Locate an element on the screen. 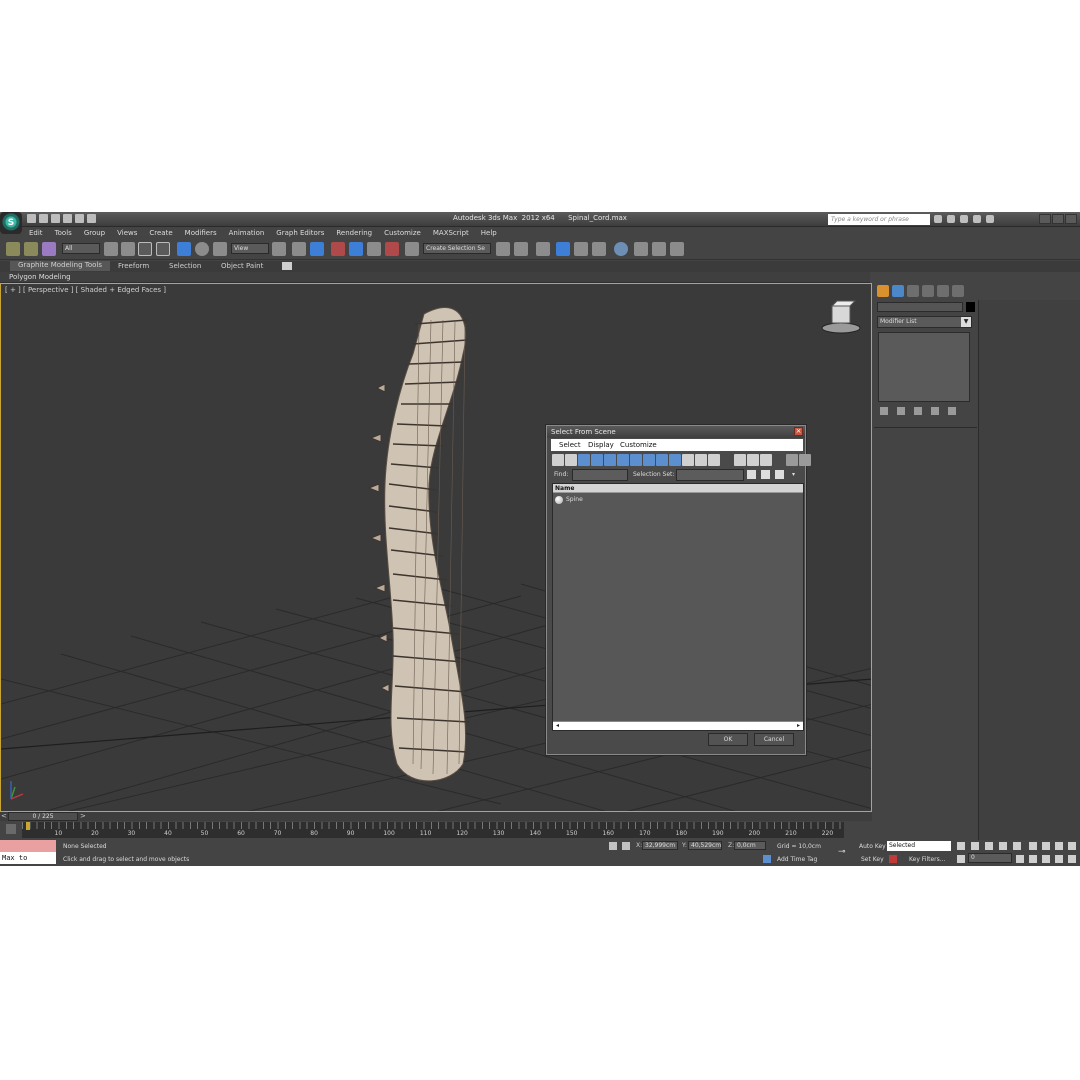  percent-snap-icon is located at coordinates (374, 249).